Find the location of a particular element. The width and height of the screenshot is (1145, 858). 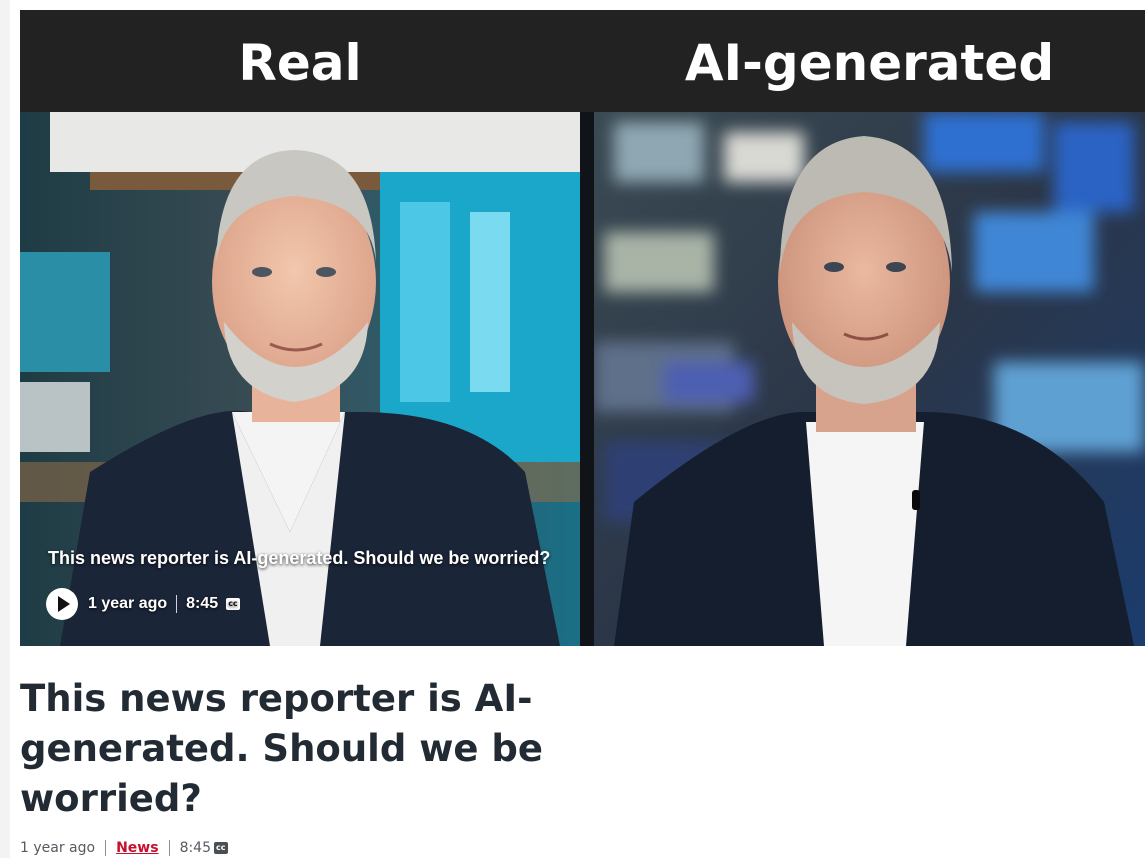

article-time-ago: 1 year ago is located at coordinates (58, 848).